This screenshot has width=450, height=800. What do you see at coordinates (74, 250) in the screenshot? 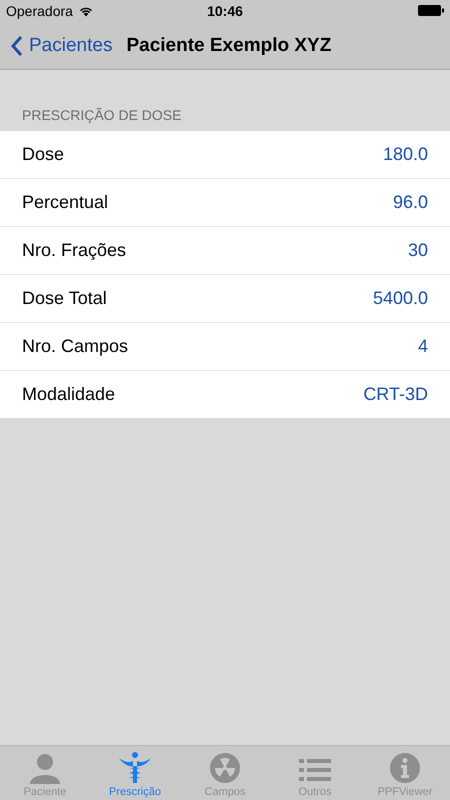
I see `row-label: Nro. Frações` at bounding box center [74, 250].